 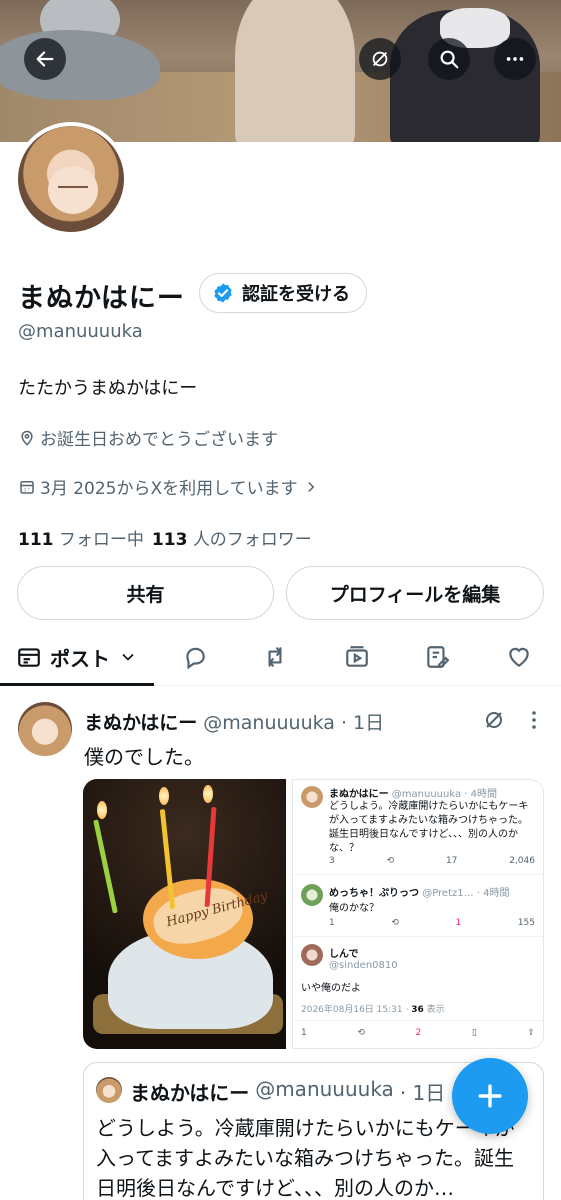 I want to click on tab-posts: ポスト, so click(x=77, y=658).